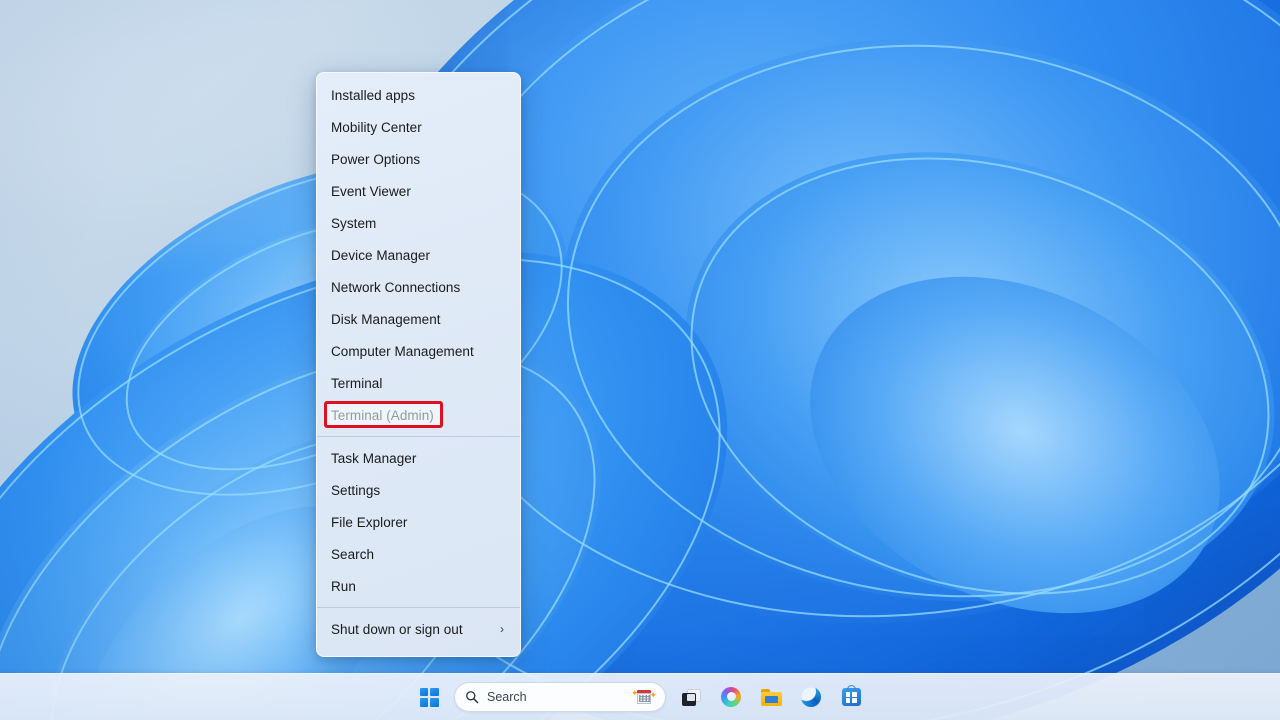 The image size is (1280, 720). What do you see at coordinates (376, 159) in the screenshot?
I see `menu-item-label: Power Options` at bounding box center [376, 159].